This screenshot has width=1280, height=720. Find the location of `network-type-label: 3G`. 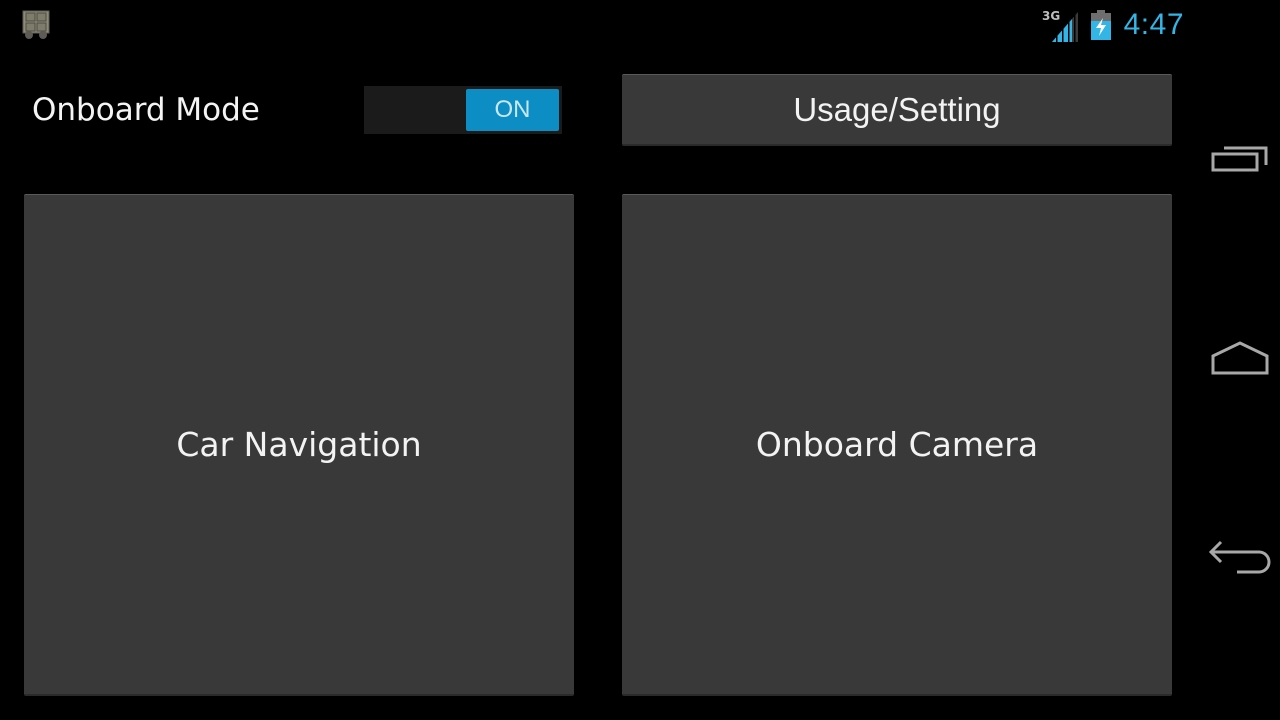

network-type-label: 3G is located at coordinates (1051, 16).